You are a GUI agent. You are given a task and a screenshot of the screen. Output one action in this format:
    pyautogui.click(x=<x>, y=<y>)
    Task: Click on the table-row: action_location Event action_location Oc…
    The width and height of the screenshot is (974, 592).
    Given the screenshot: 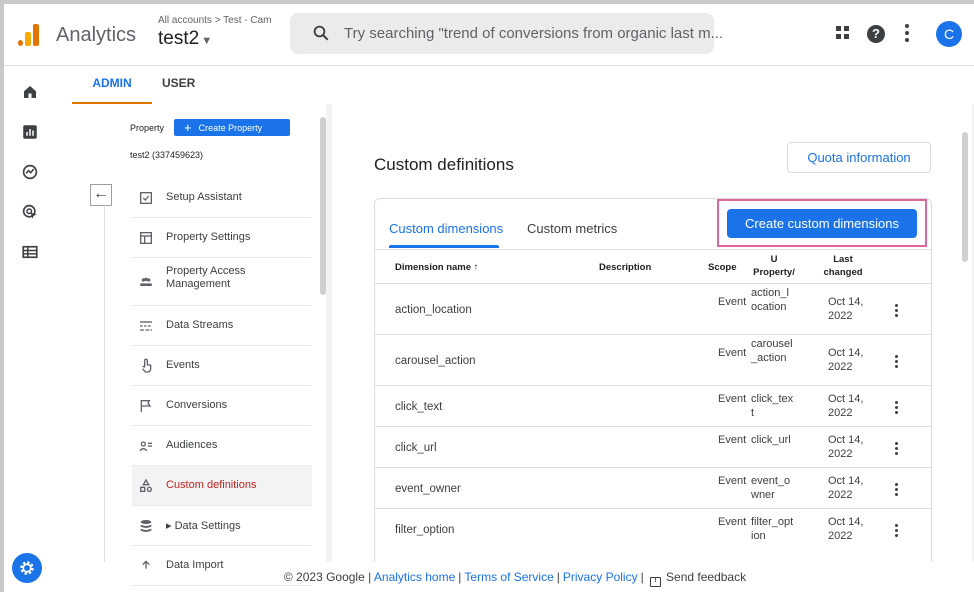 What is the action you would take?
    pyautogui.click(x=653, y=309)
    